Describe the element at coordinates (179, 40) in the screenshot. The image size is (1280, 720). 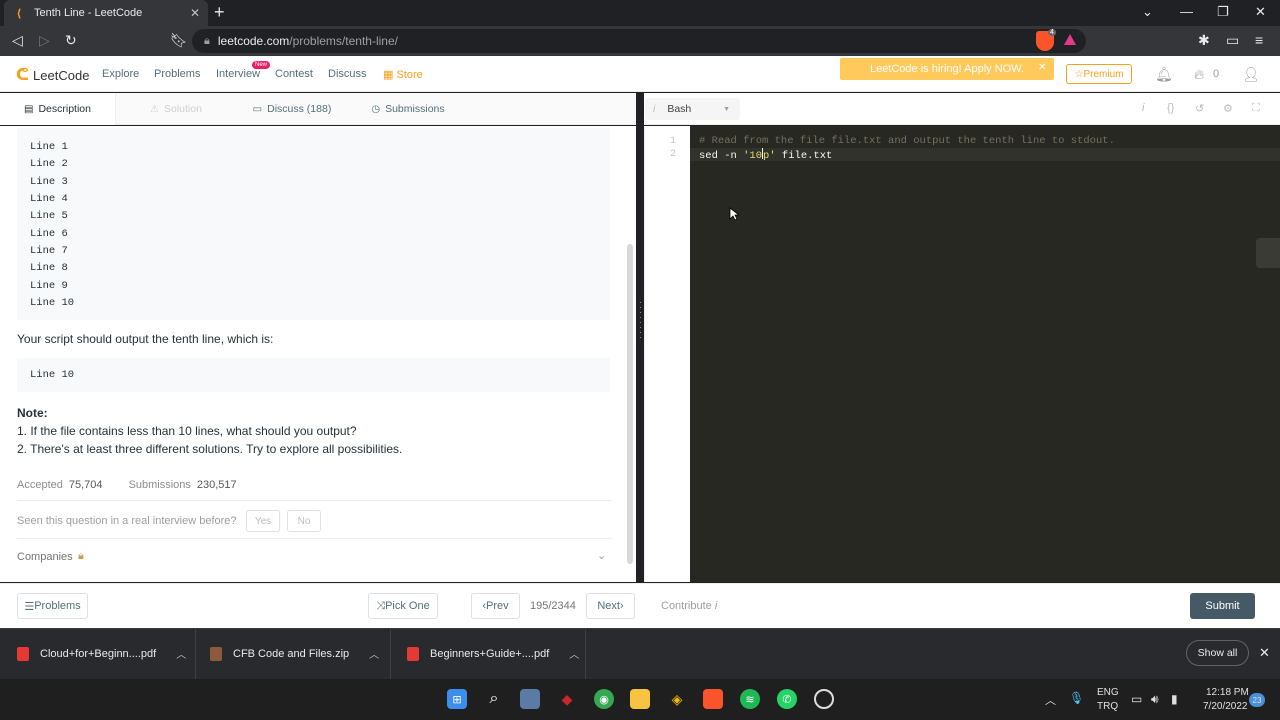
I see `bookmark-icon: 🔖︎` at that location.